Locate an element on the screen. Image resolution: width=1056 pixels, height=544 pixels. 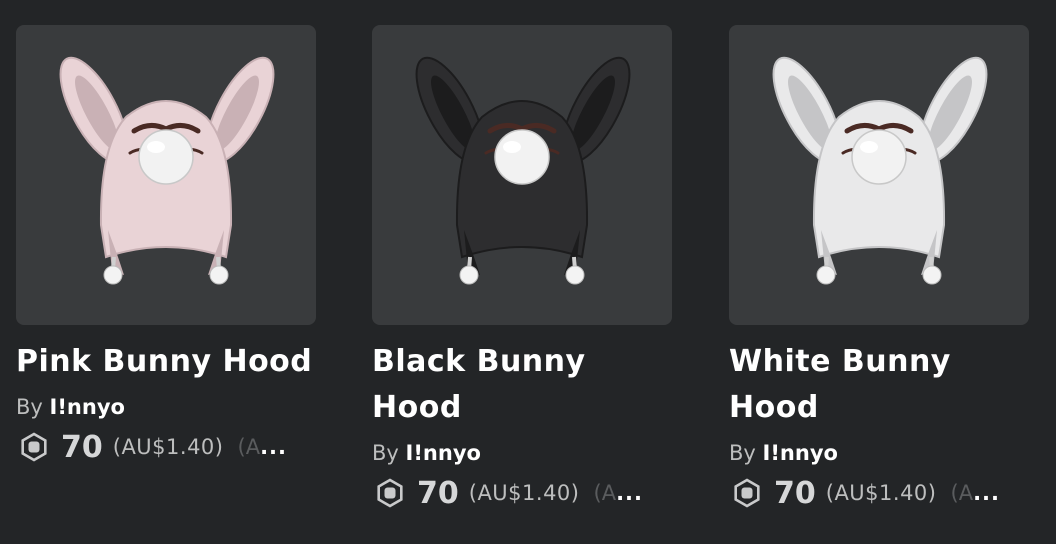
item-name: Pink Bunny Hood is located at coordinates (166, 362).